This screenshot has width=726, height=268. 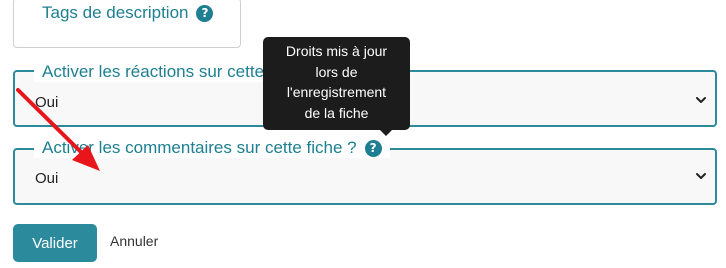 What do you see at coordinates (336, 112) in the screenshot?
I see `tooltip-line: de la fiche` at bounding box center [336, 112].